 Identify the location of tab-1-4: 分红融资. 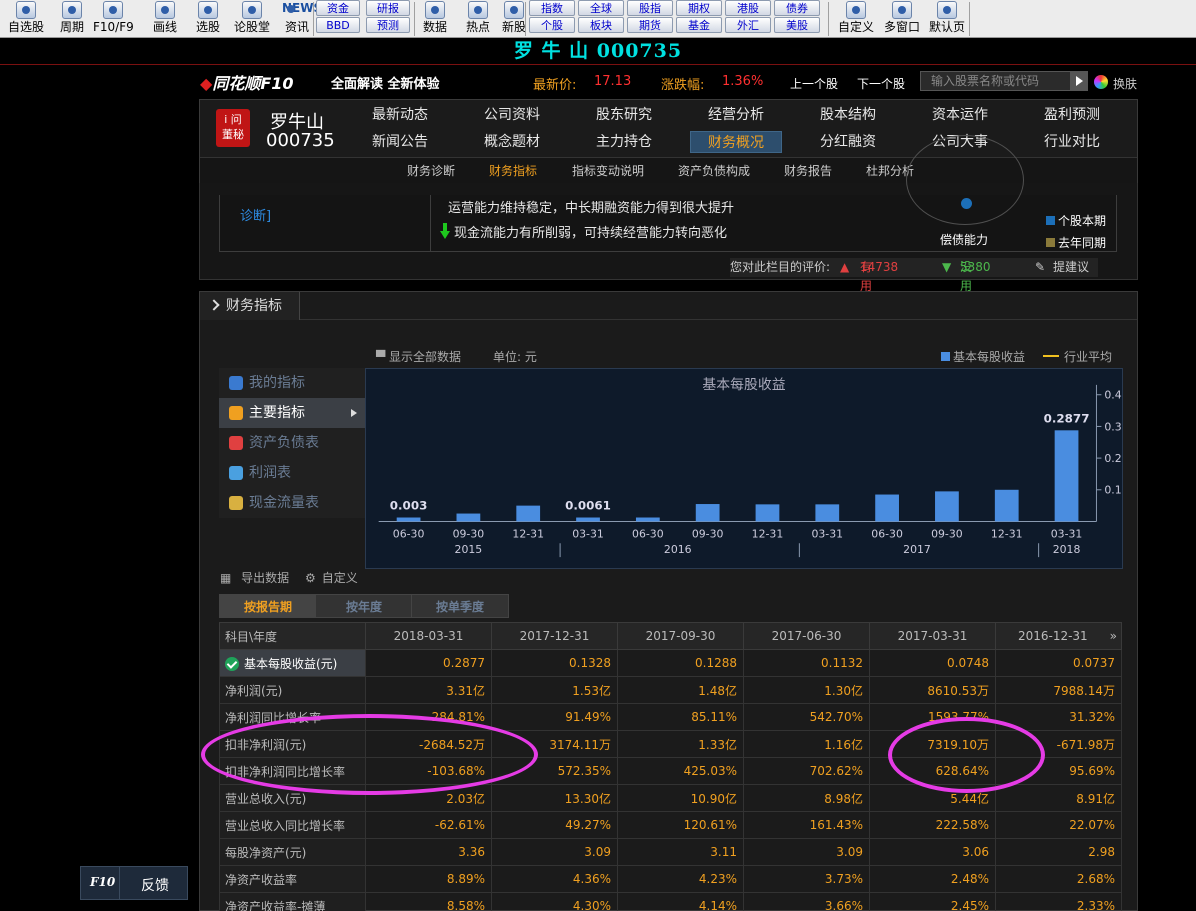
(848, 142).